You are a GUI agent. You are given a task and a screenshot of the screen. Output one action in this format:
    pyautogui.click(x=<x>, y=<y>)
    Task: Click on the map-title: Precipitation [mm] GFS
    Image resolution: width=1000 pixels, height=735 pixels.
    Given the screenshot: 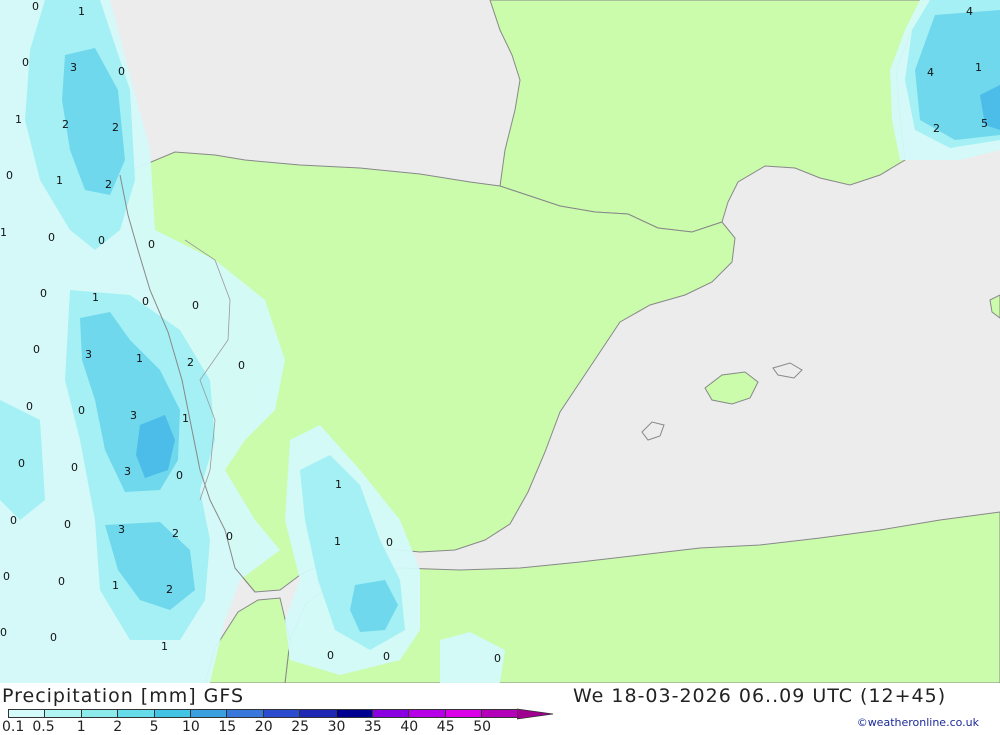 What is the action you would take?
    pyautogui.click(x=123, y=696)
    